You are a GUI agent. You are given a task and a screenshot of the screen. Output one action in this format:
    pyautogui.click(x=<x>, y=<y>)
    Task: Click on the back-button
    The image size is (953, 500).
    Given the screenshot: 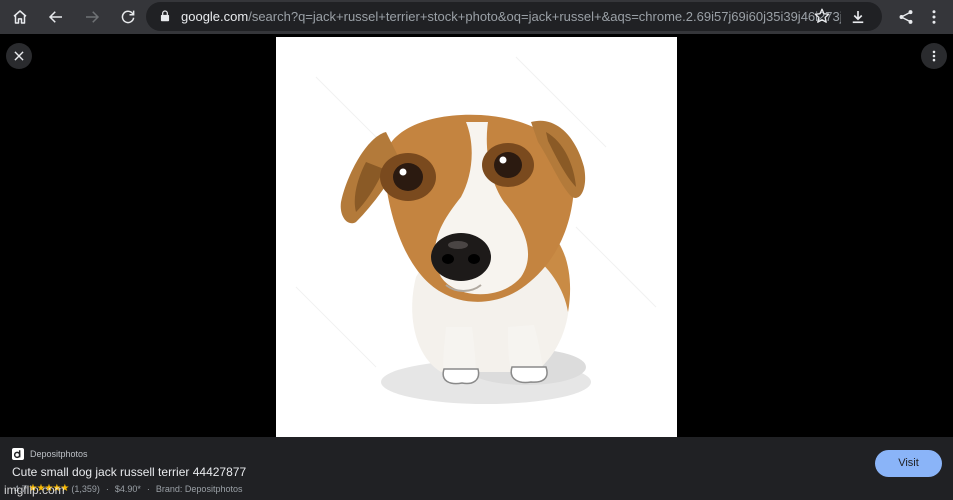 What is the action you would take?
    pyautogui.click(x=56, y=17)
    